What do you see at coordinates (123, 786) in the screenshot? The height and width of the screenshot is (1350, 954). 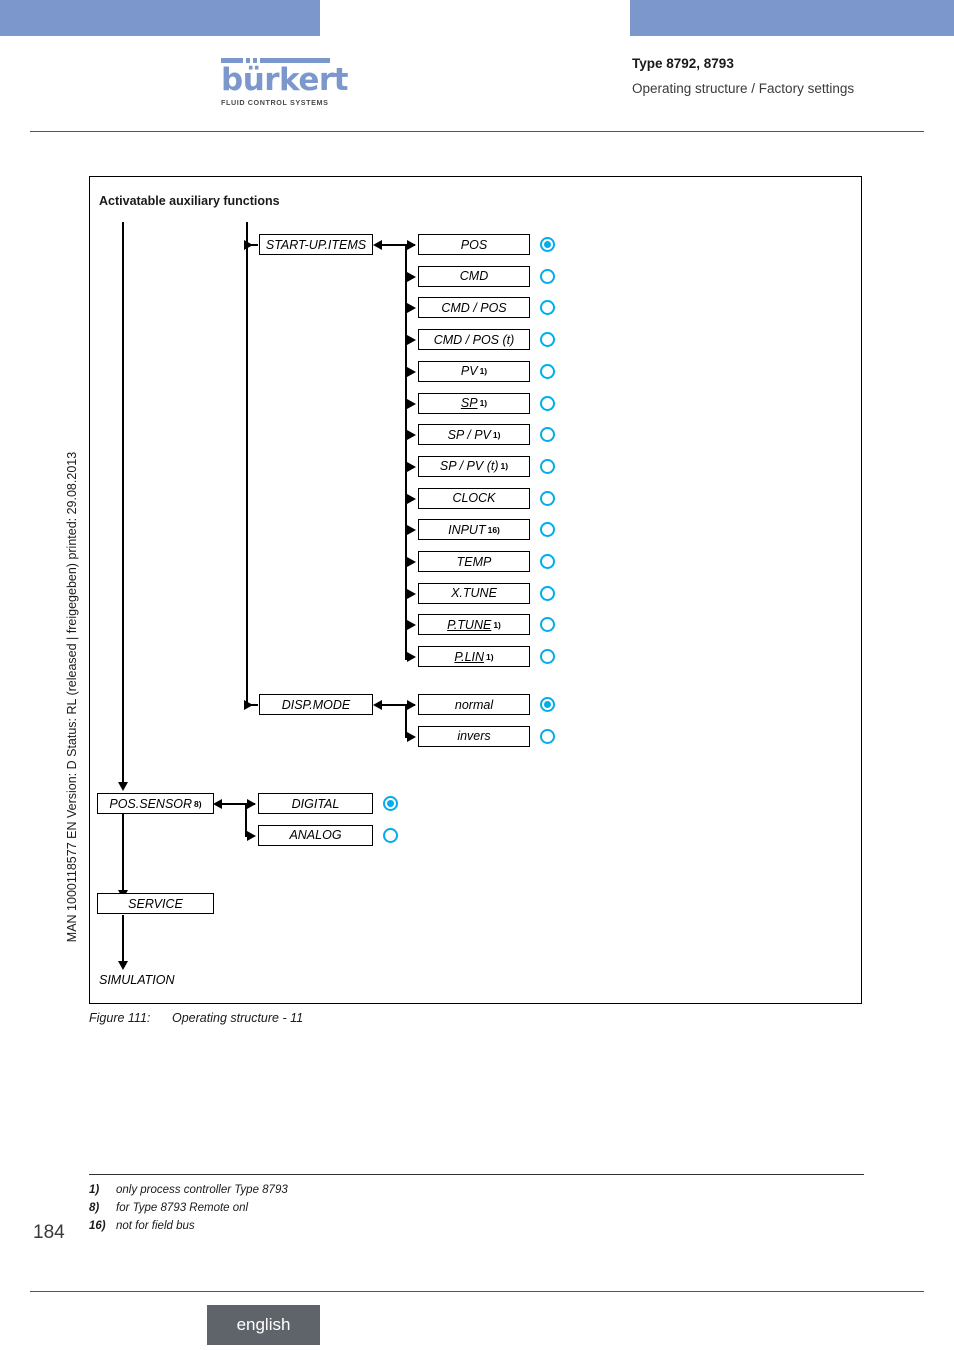 I see `trunk-arrow-pos-sensor` at bounding box center [123, 786].